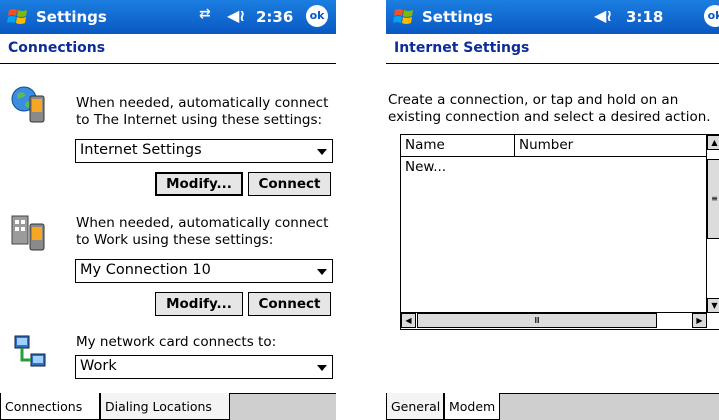 The image size is (719, 420). I want to click on tab-dialing-locations: Dialing Locations, so click(165, 406).